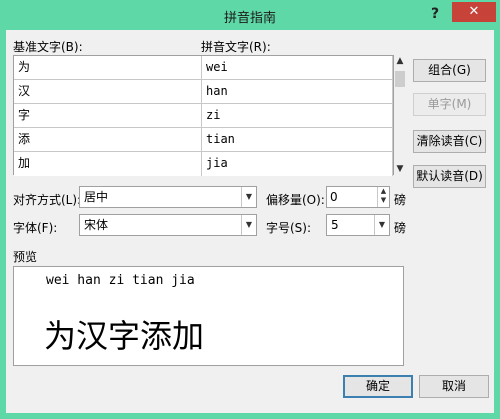  What do you see at coordinates (297, 116) in the screenshot?
I see `pinyin-cell: zi` at bounding box center [297, 116].